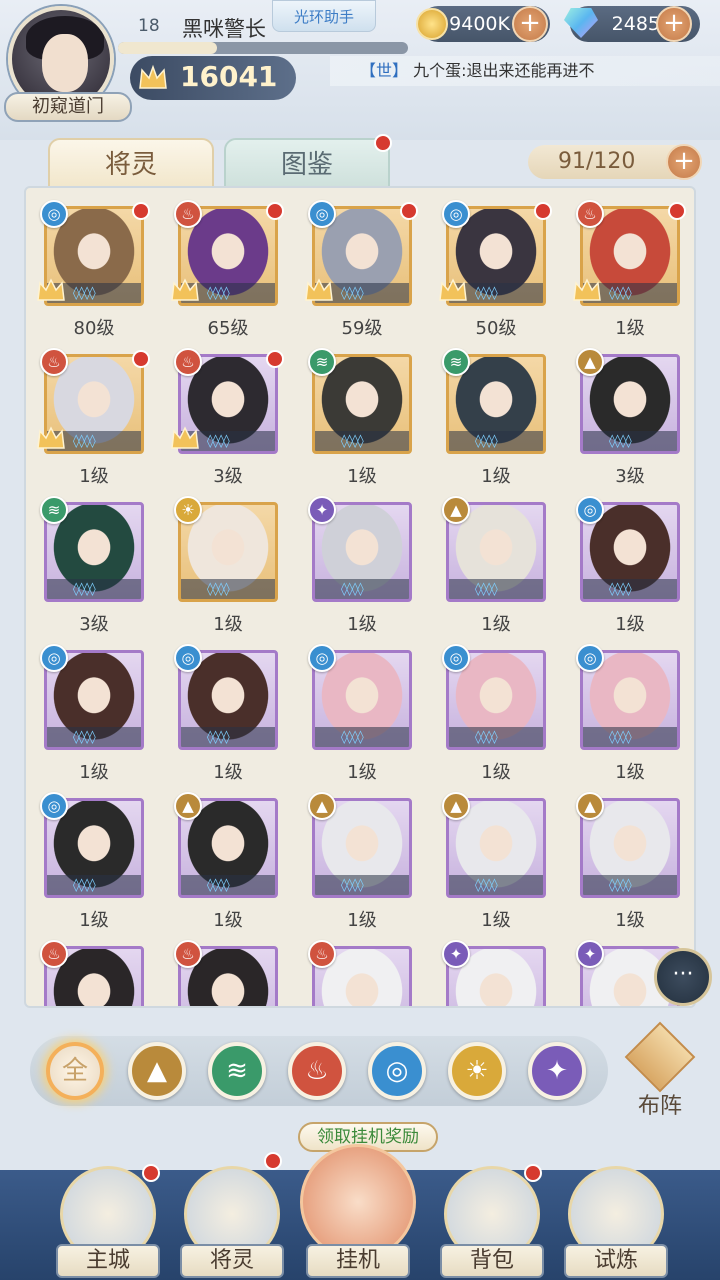 Image resolution: width=720 pixels, height=1280 pixels. I want to click on nav-trial: 试炼, so click(616, 1215).